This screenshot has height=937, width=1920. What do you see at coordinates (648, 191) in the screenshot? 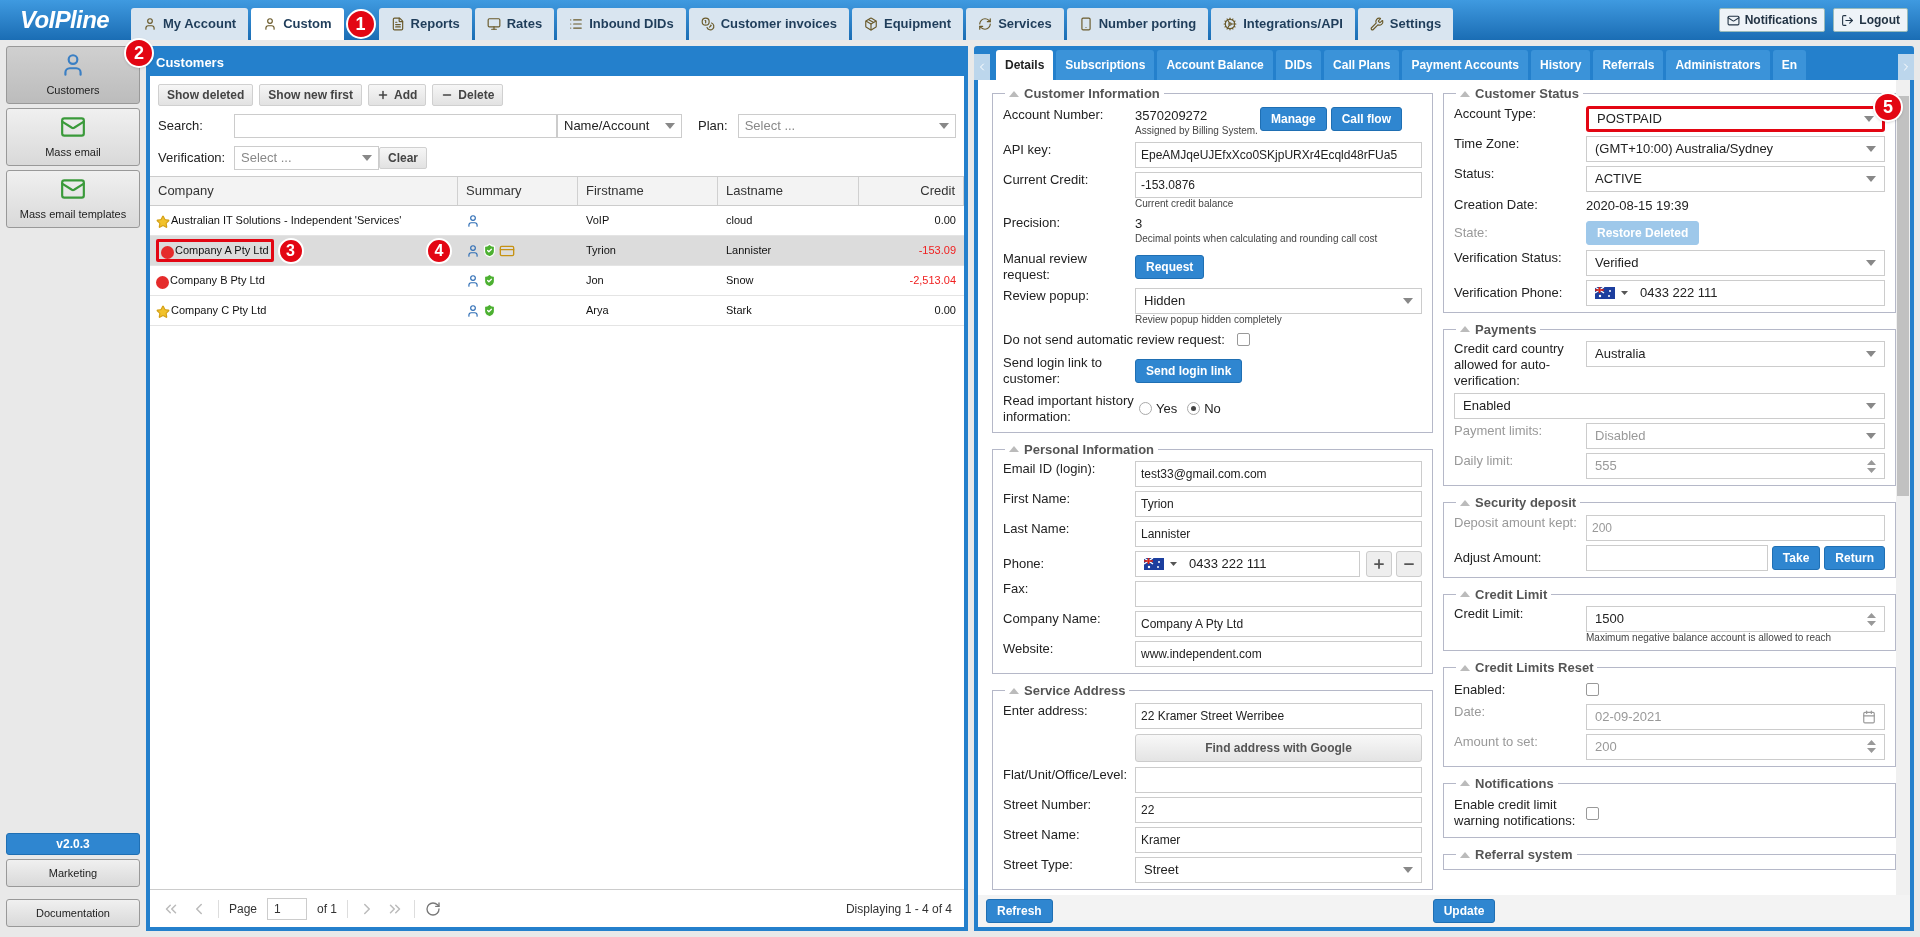
I see `column-header: Firstname` at bounding box center [648, 191].